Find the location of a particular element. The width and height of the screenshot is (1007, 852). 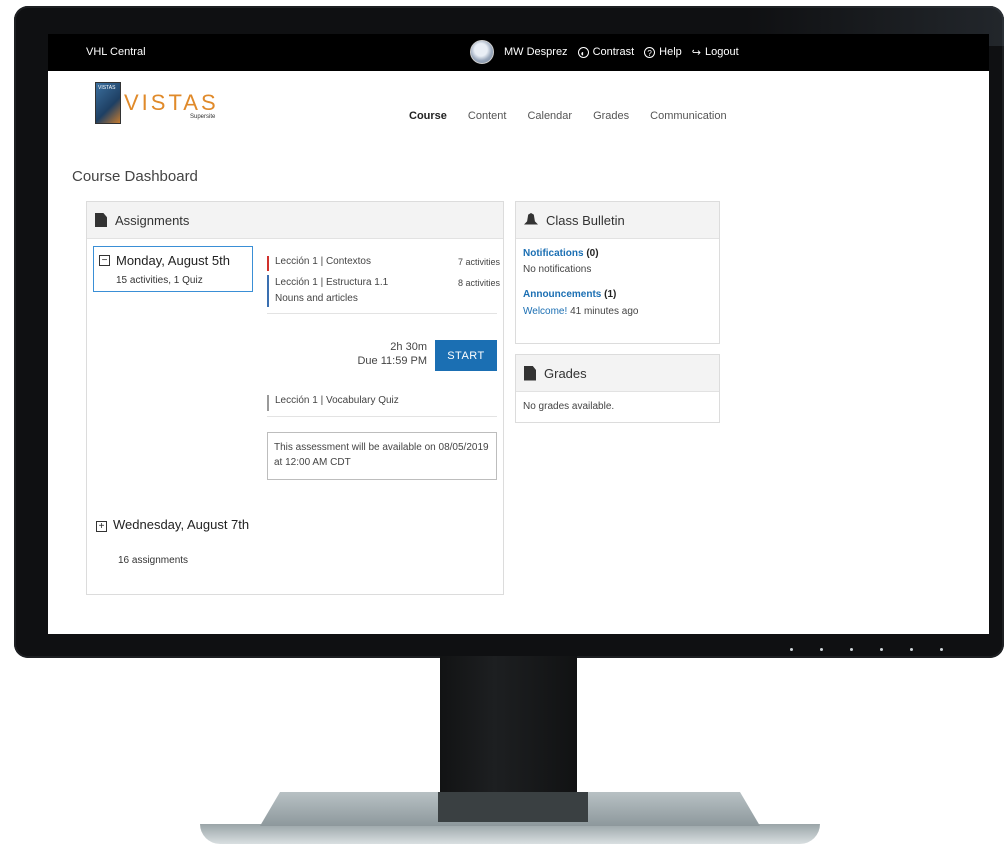

announcements-row: Announcements (1) is located at coordinates (569, 294).